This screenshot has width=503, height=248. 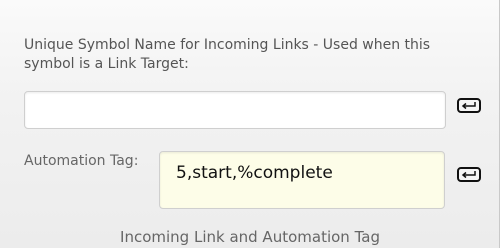 I want to click on apply-symbol-name-button, so click(x=469, y=105).